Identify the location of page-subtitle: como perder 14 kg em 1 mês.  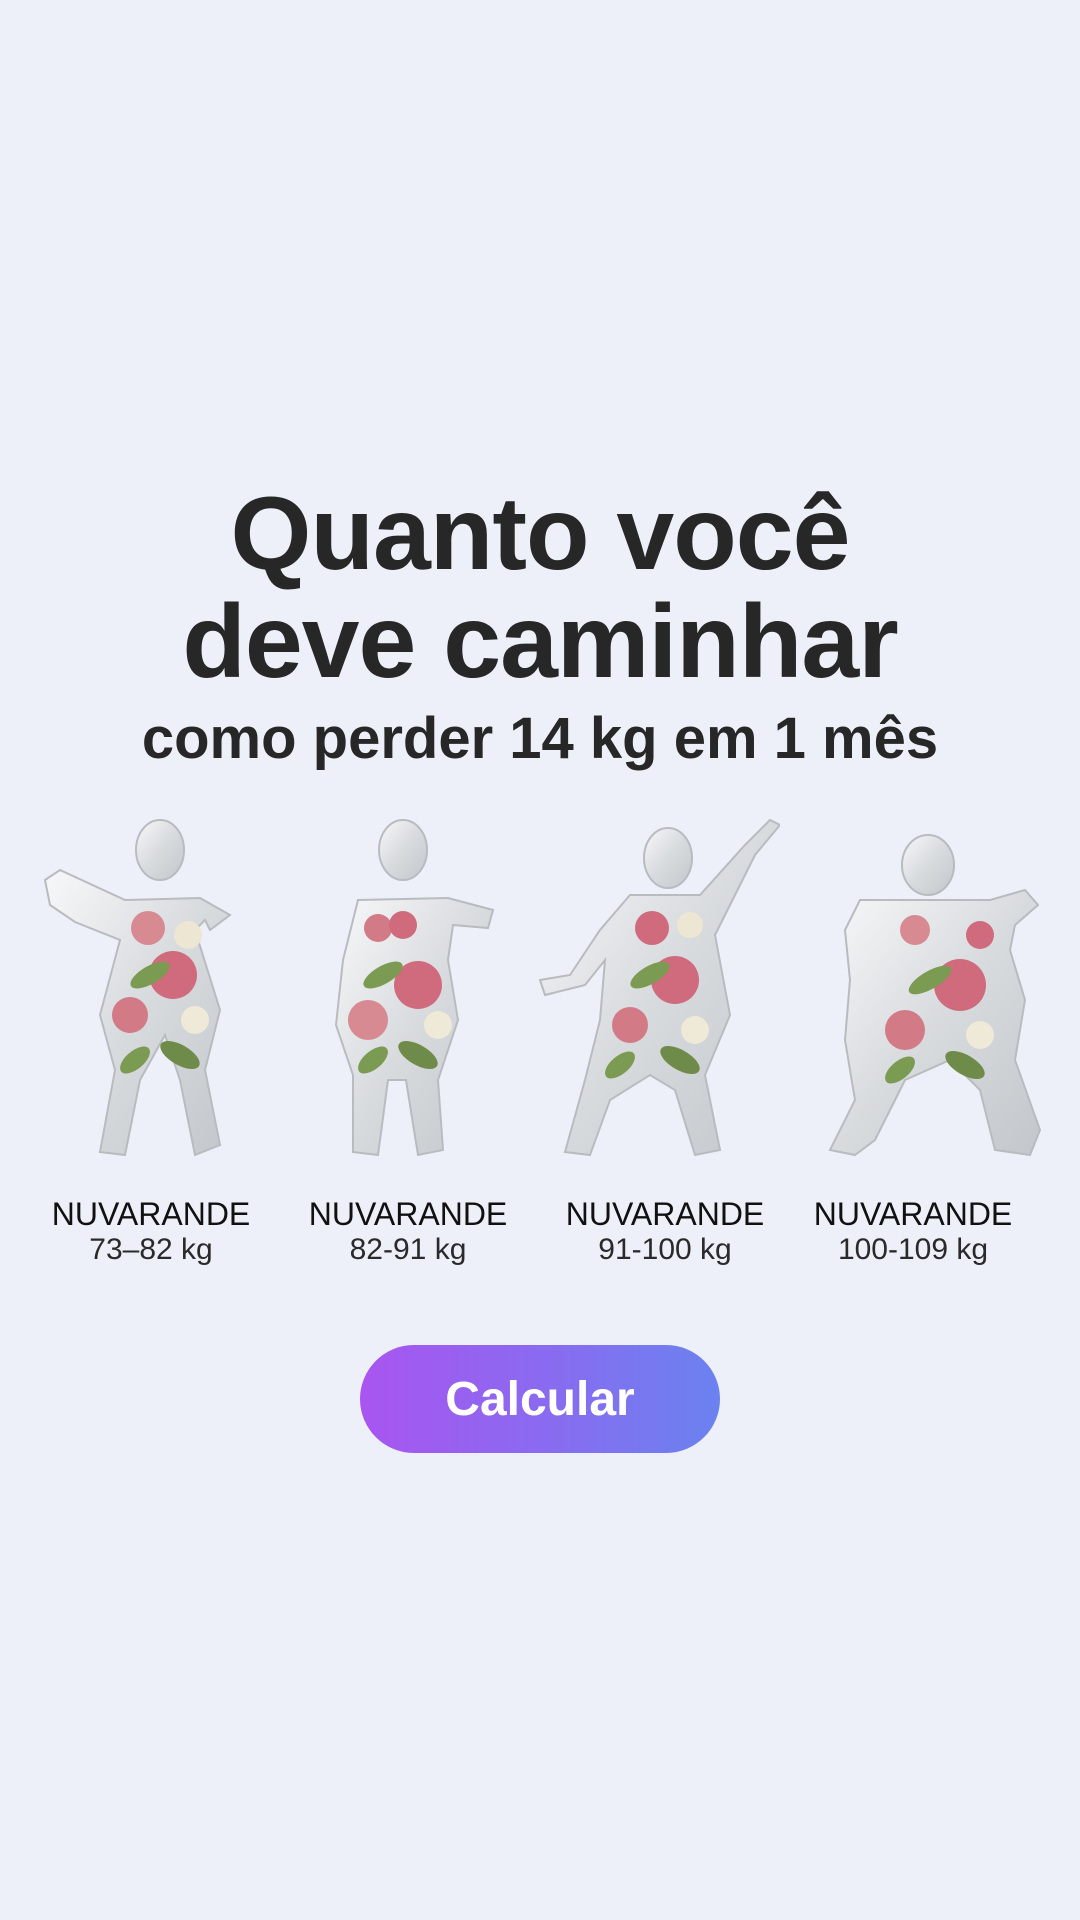
(540, 738).